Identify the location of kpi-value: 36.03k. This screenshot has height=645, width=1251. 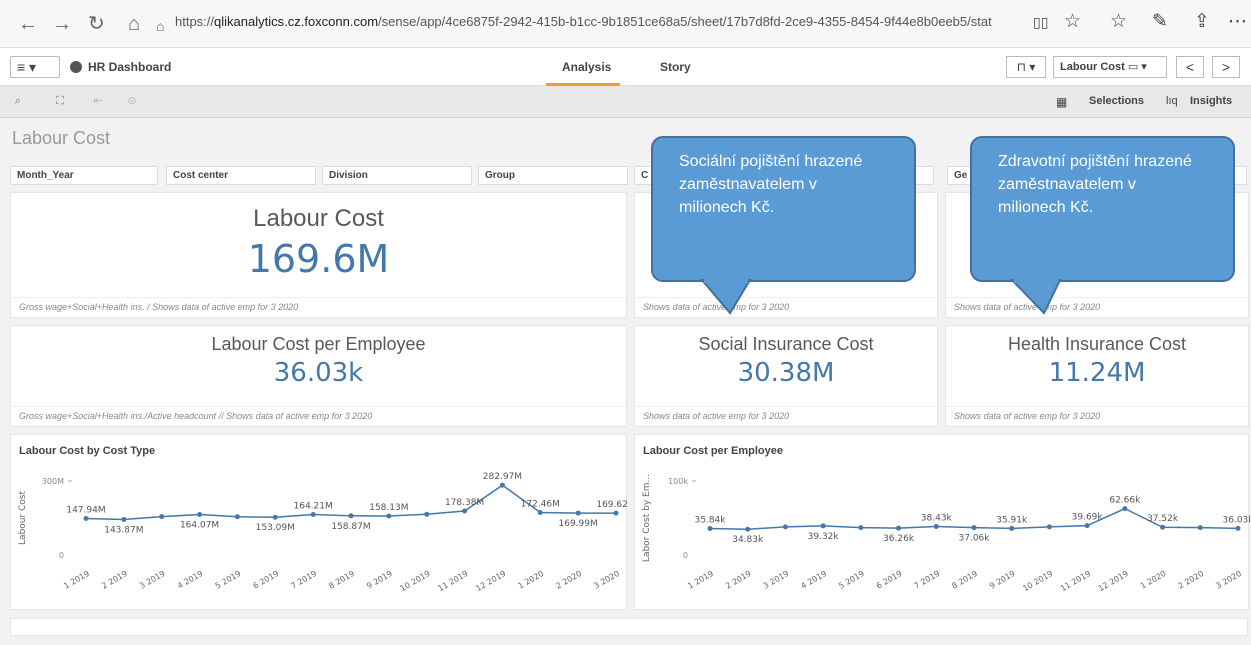
(318, 373).